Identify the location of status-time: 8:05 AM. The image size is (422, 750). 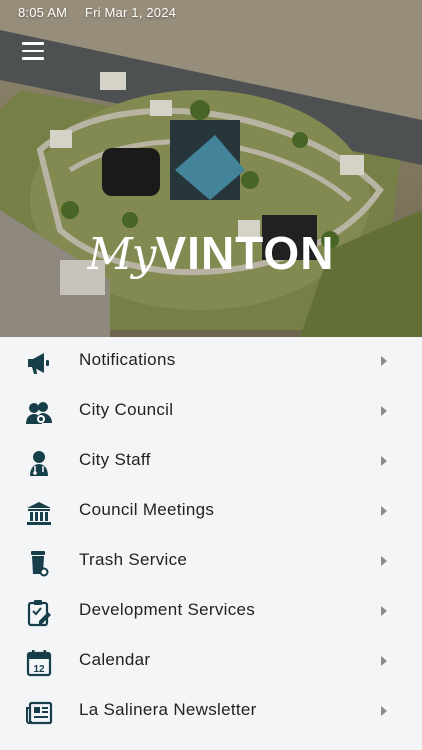
(43, 12).